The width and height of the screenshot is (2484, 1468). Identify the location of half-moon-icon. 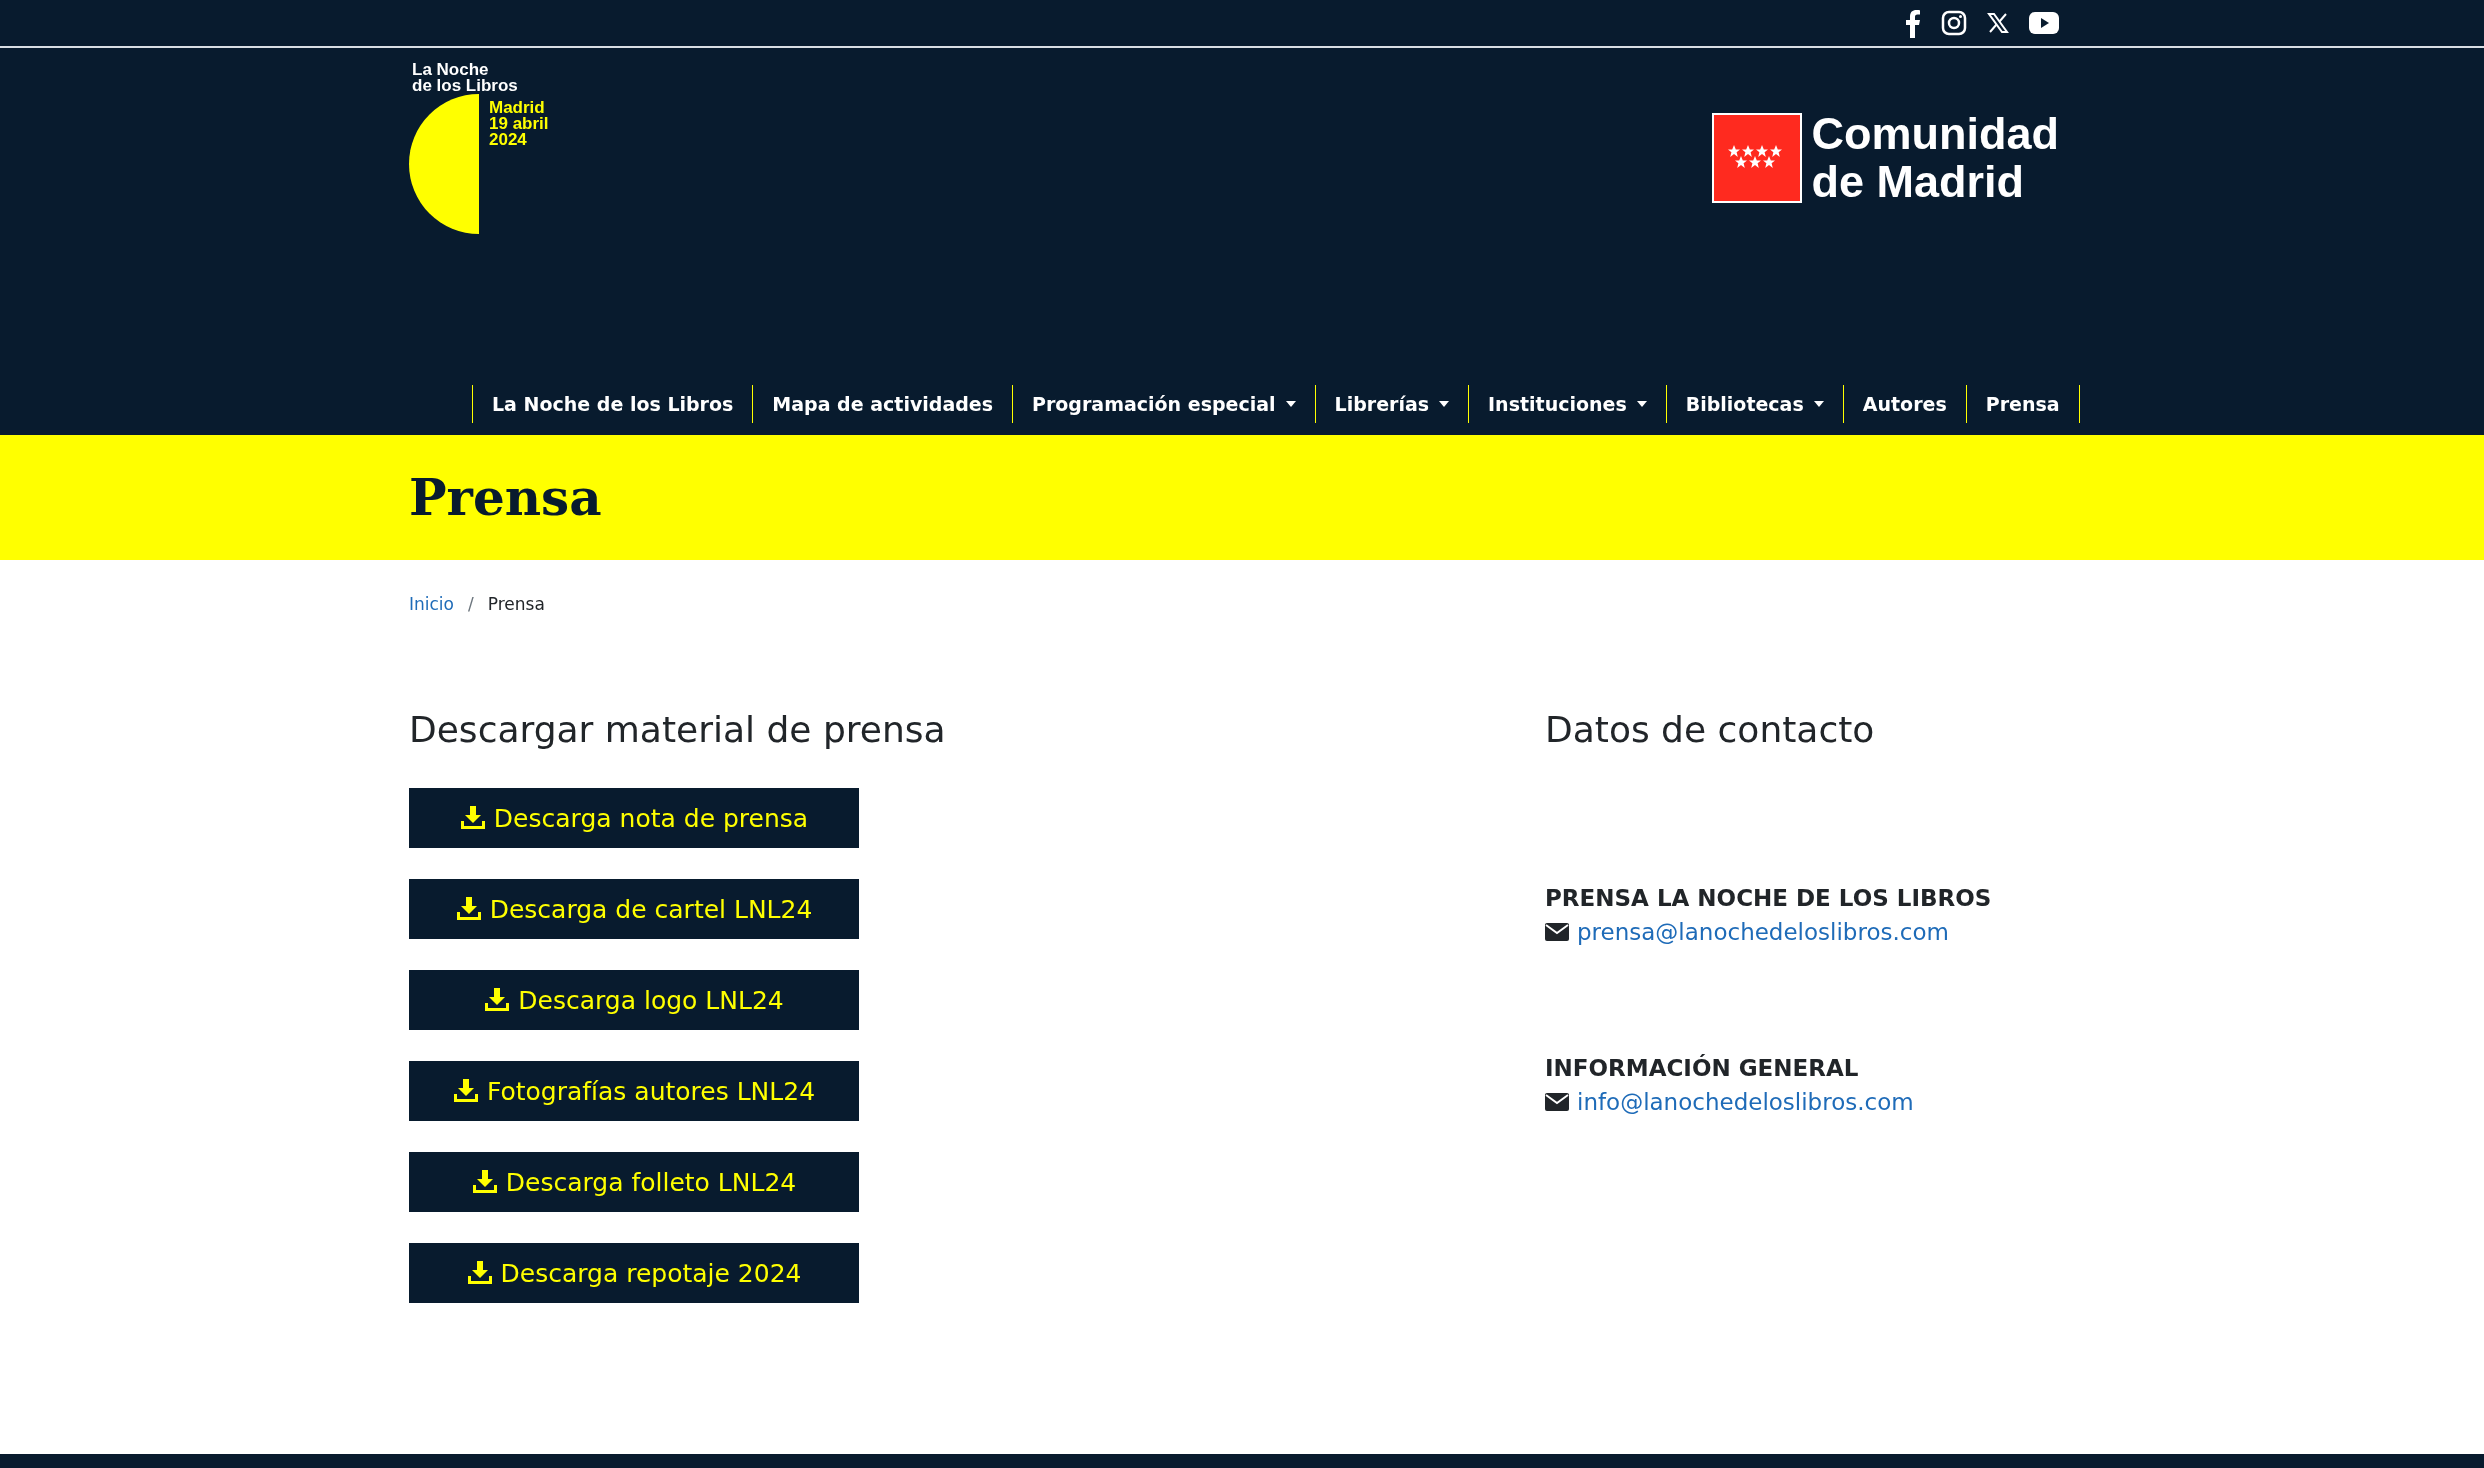
(444, 164).